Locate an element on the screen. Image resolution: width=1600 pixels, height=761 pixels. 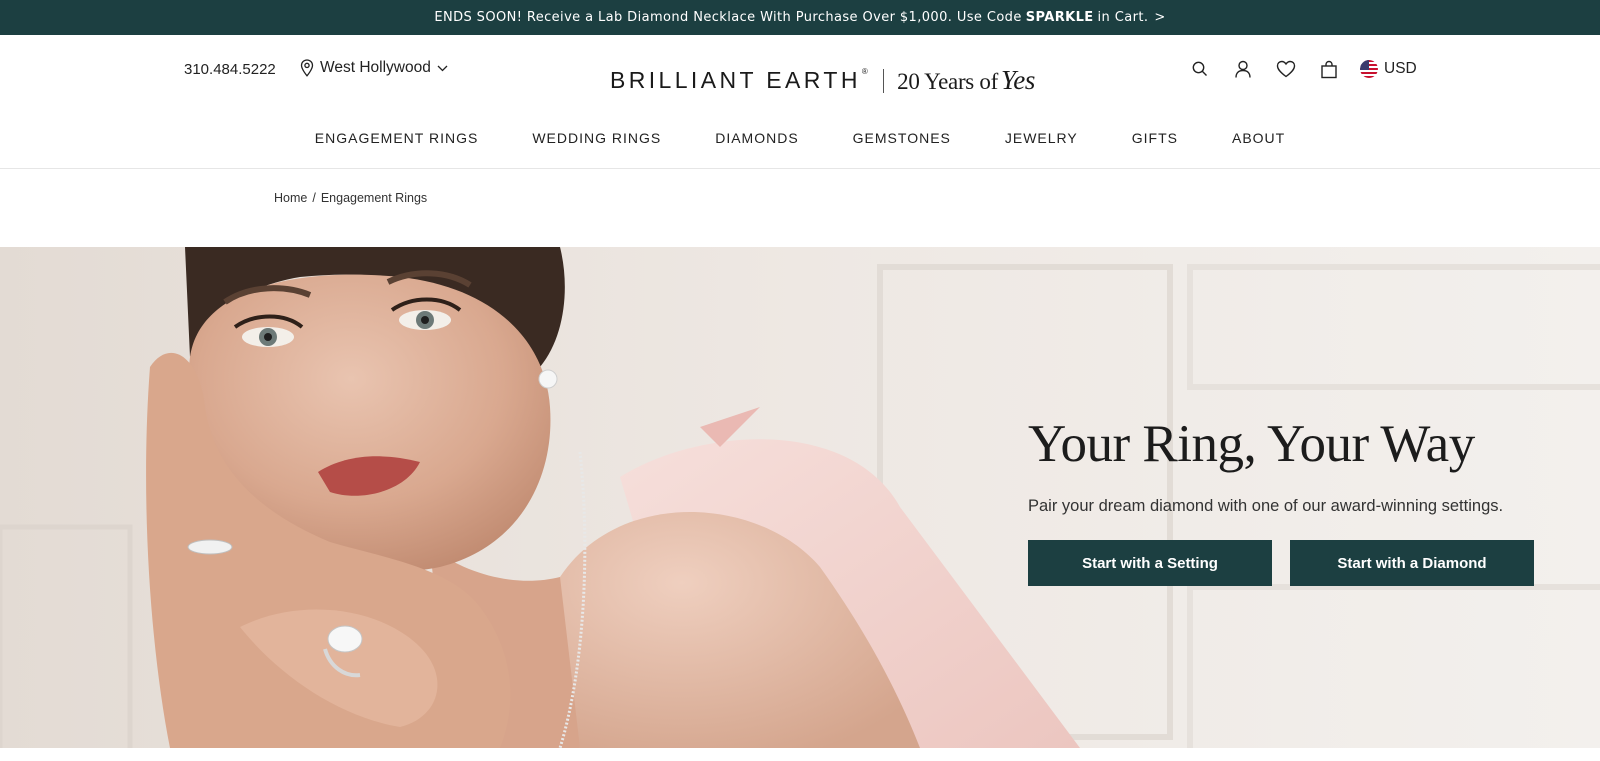
nav-gemstones: GEMSTONES is located at coordinates (902, 138).